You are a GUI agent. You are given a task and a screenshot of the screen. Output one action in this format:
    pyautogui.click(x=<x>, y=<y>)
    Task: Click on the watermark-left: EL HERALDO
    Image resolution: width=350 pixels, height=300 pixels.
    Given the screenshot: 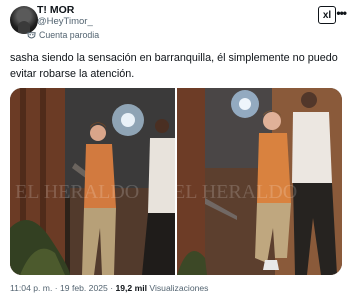 What is the action you would take?
    pyautogui.click(x=77, y=192)
    